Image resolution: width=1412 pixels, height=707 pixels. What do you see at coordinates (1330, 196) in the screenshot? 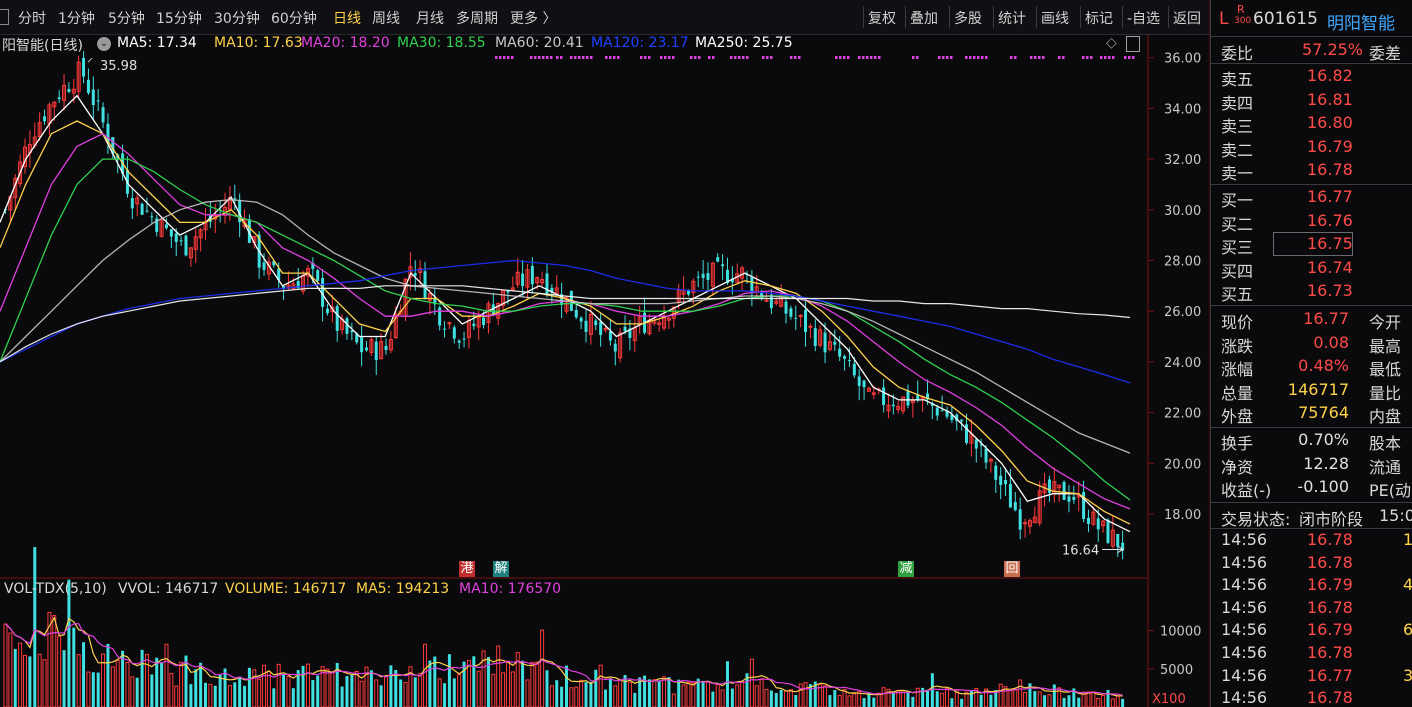
I see `bid-price-1: 16.77` at bounding box center [1330, 196].